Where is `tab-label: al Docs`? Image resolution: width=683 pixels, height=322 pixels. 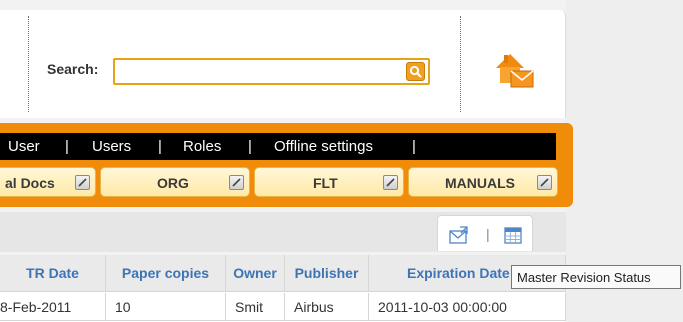 tab-label: al Docs is located at coordinates (30, 183).